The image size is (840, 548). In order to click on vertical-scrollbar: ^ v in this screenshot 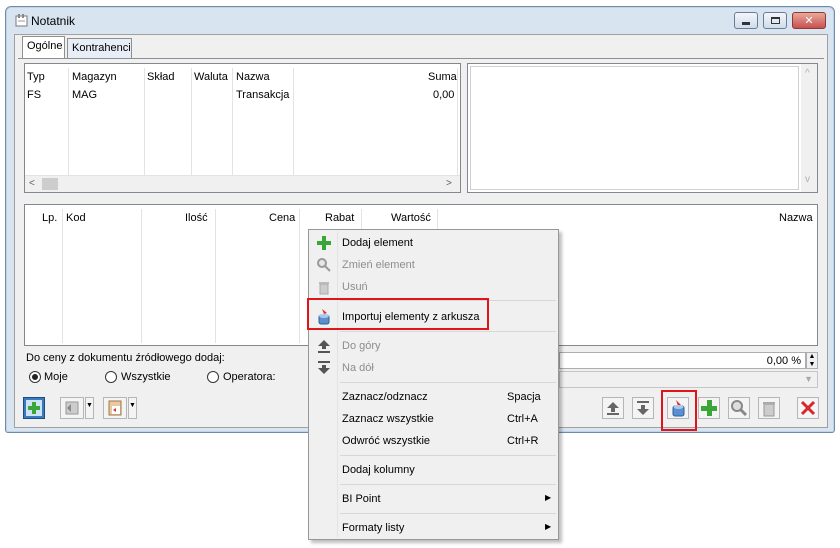, I will do `click(809, 128)`.